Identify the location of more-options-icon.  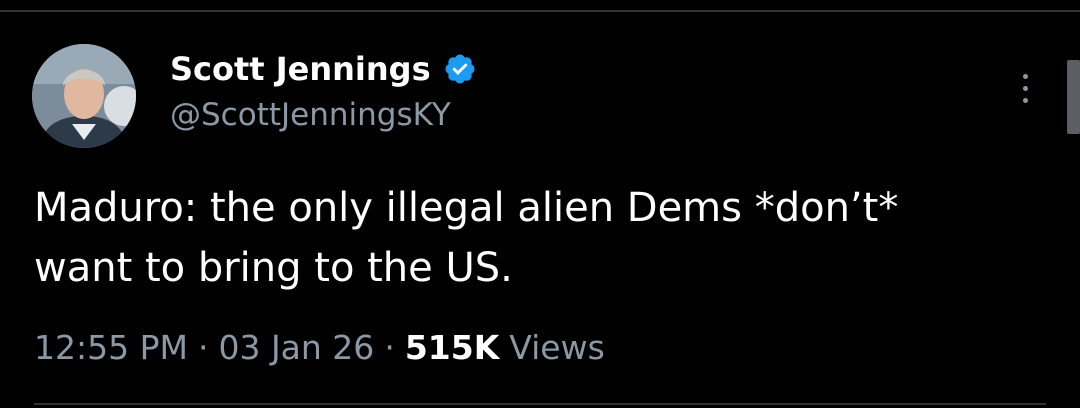
(1025, 88).